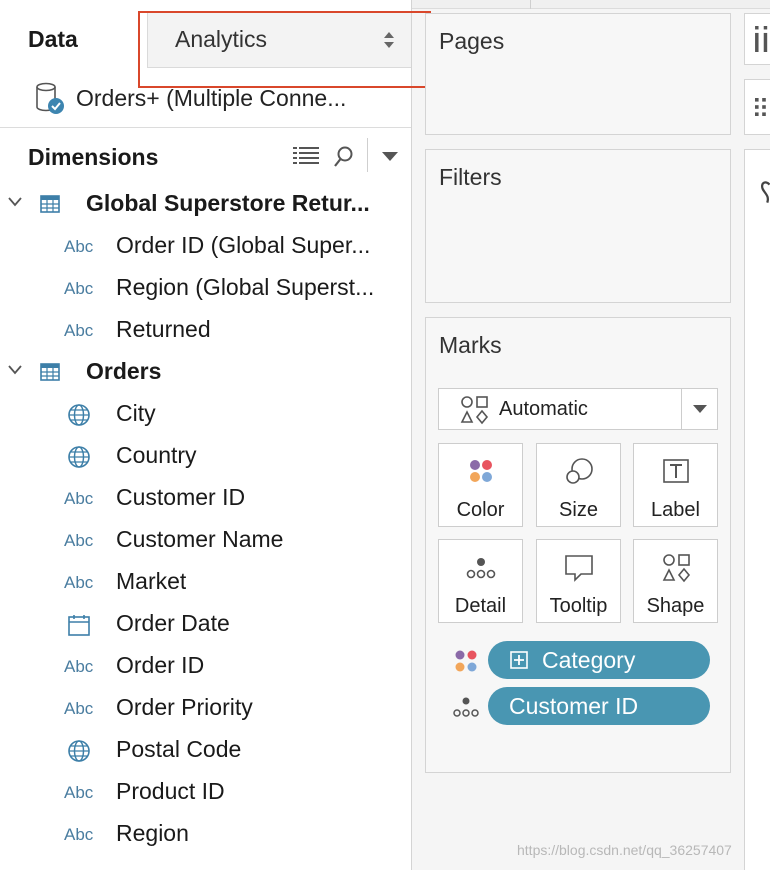  Describe the element at coordinates (152, 833) in the screenshot. I see `field-name: Region` at that location.